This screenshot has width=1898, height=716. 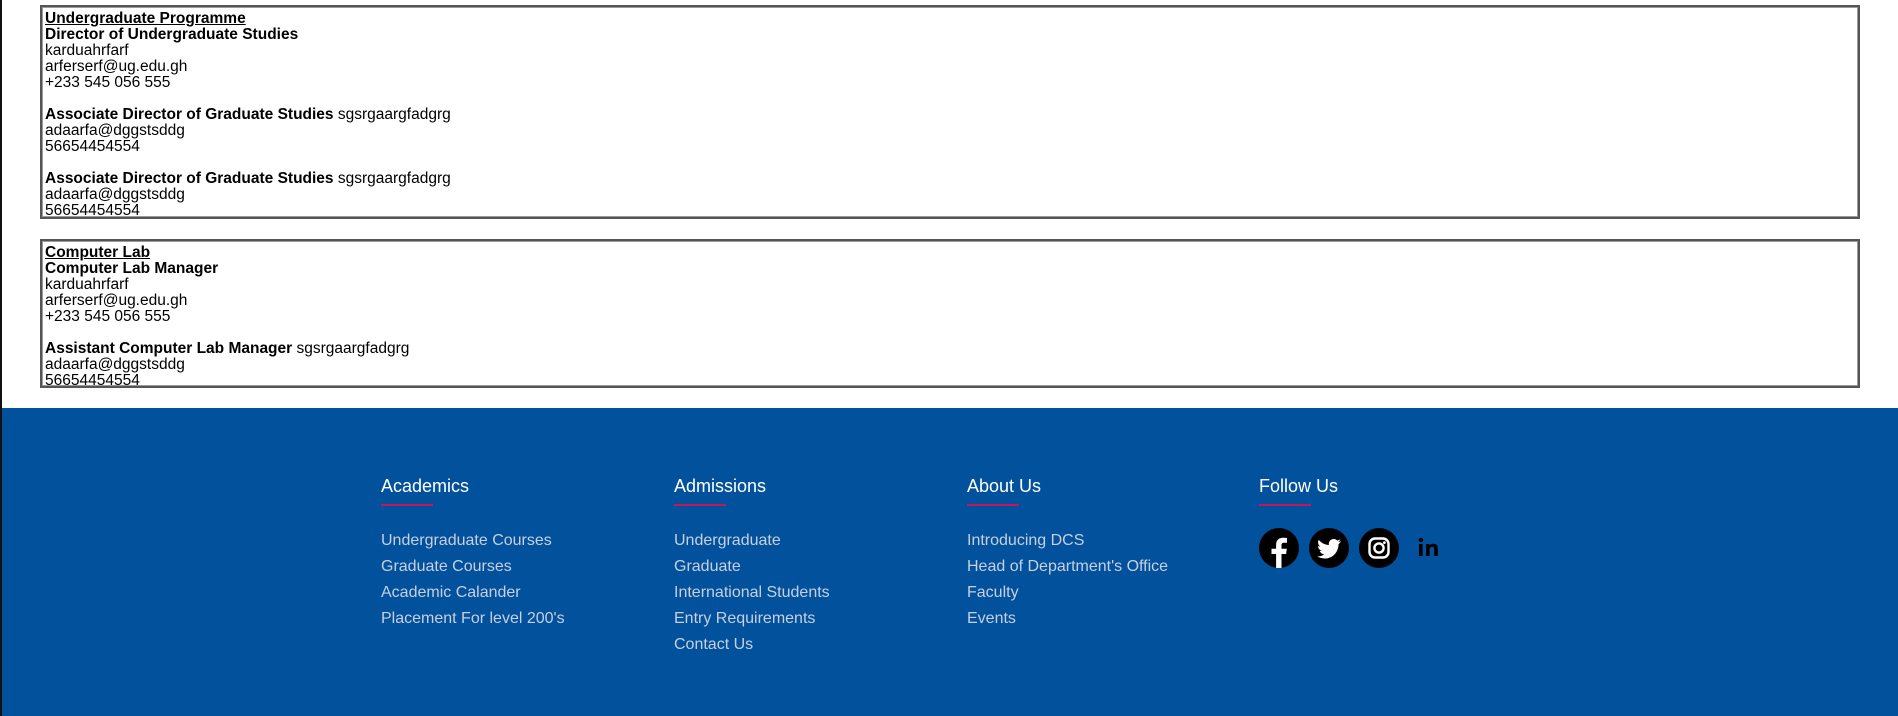 What do you see at coordinates (752, 619) in the screenshot?
I see `footer-link: Entry Requirements` at bounding box center [752, 619].